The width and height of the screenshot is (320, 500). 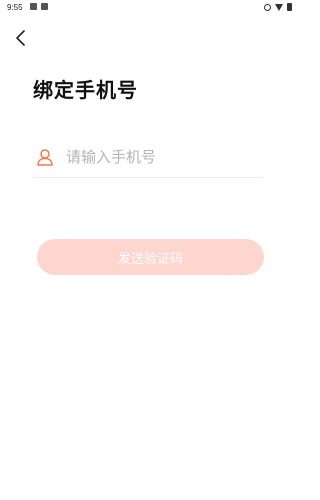 I want to click on status-right-icons, so click(x=278, y=7).